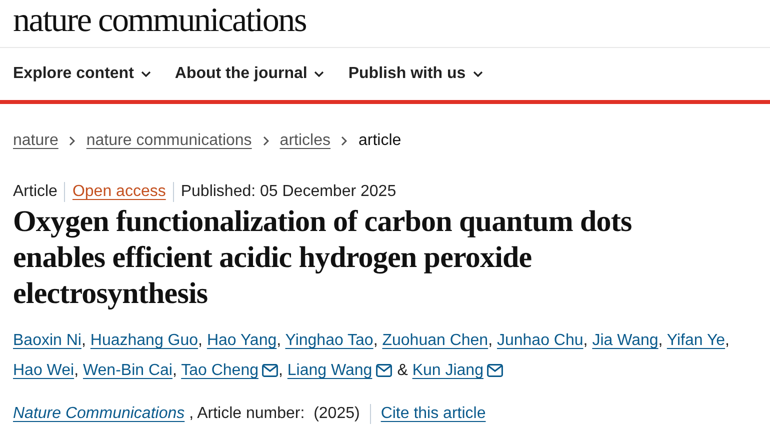 This screenshot has height=438, width=770. I want to click on author-link: Zuohuan Chen, so click(435, 340).